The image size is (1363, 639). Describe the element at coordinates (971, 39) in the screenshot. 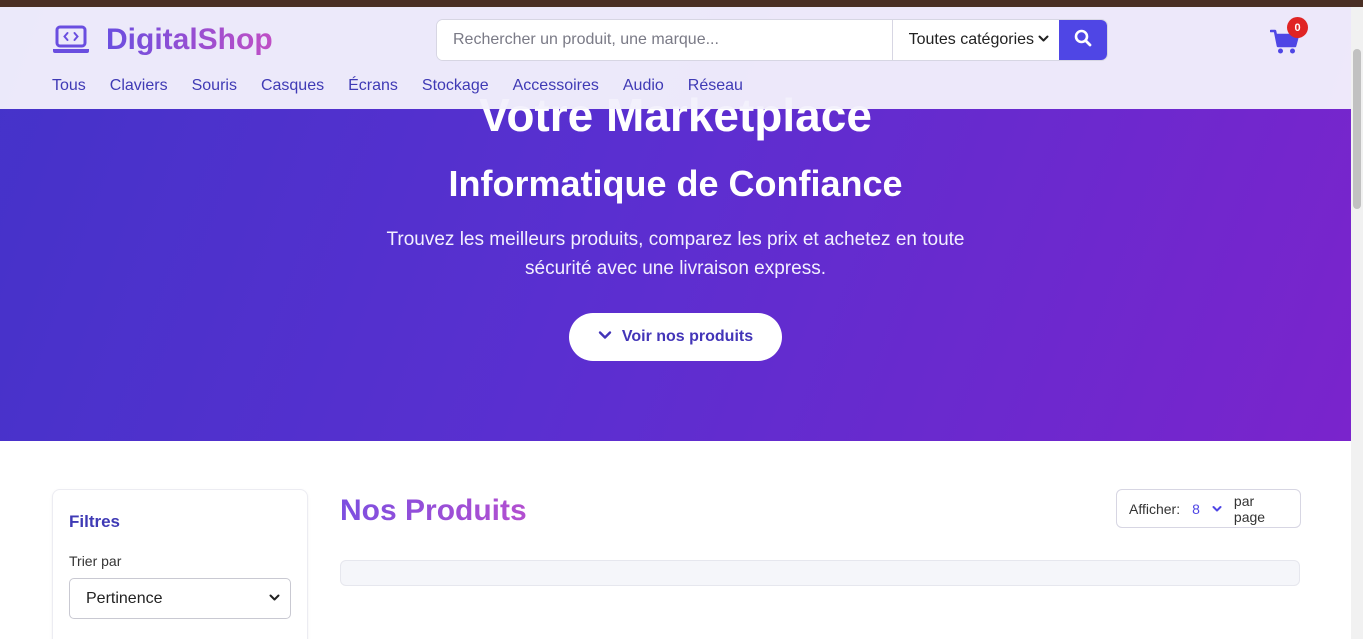

I see `category-selected-value: Toutes catégories` at that location.